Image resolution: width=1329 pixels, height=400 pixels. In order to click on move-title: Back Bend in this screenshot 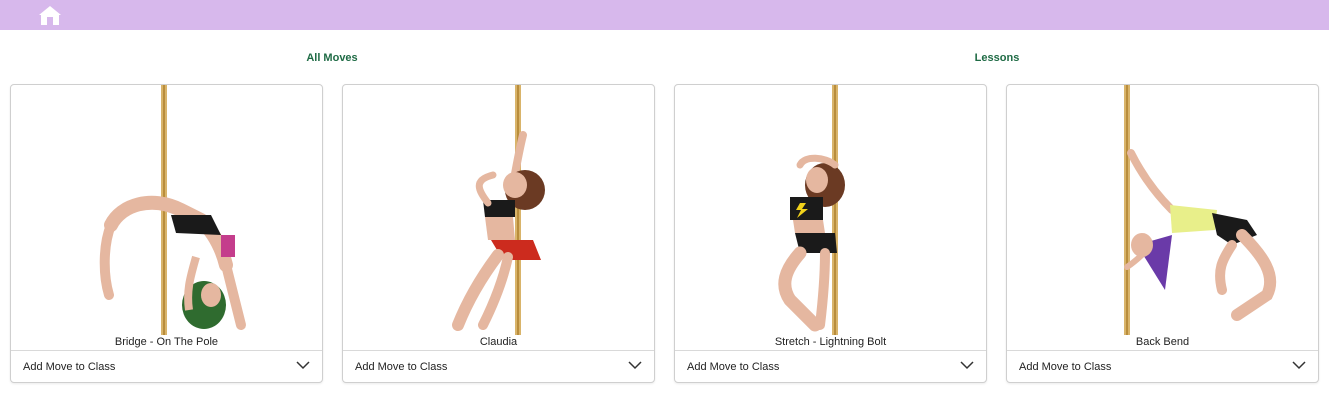, I will do `click(1162, 342)`.